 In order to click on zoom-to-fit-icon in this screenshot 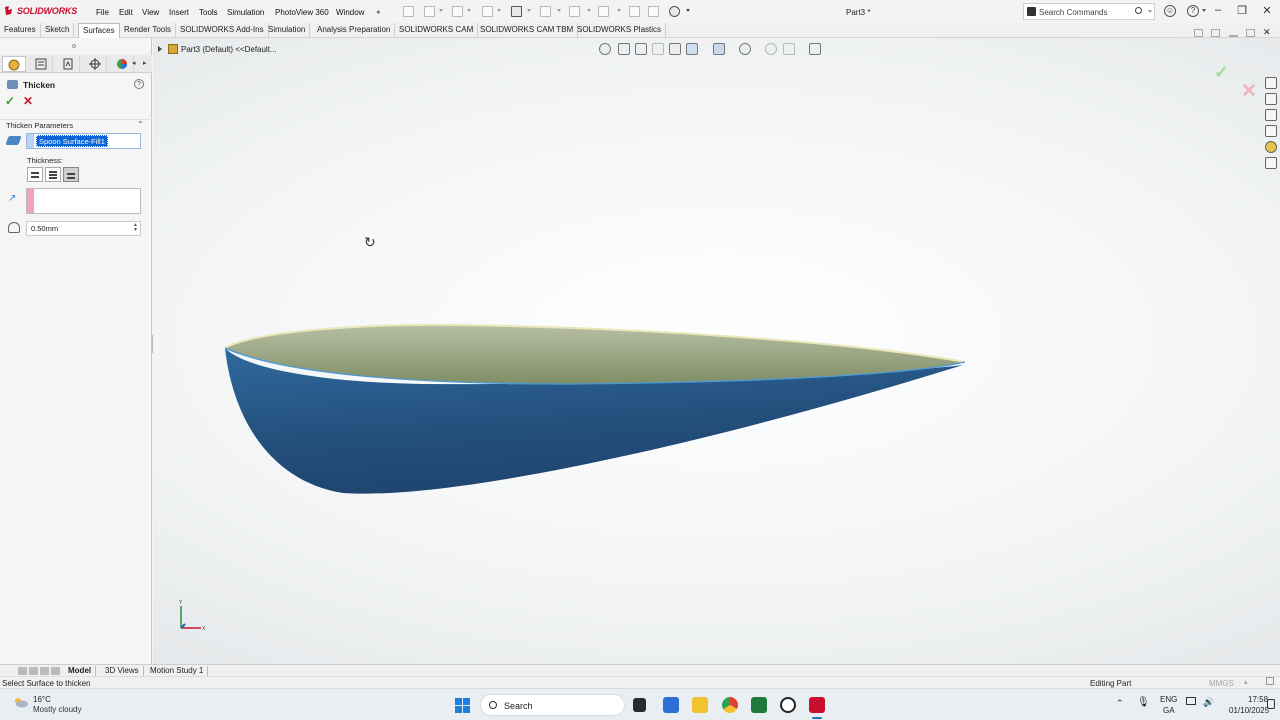, I will do `click(605, 49)`.